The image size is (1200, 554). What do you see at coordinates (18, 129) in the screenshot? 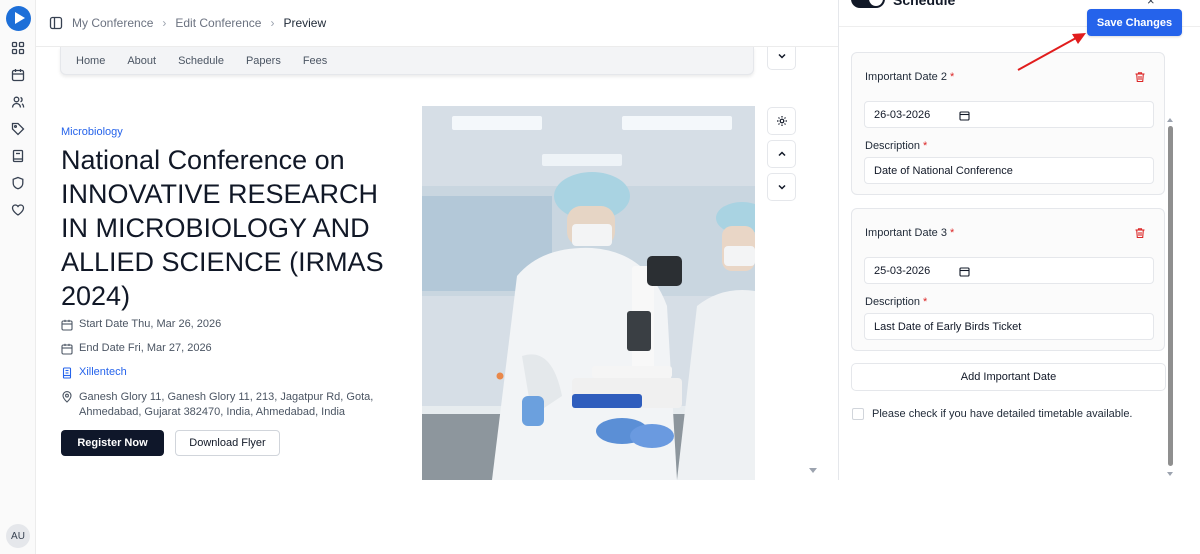
I see `tag-icon` at bounding box center [18, 129].